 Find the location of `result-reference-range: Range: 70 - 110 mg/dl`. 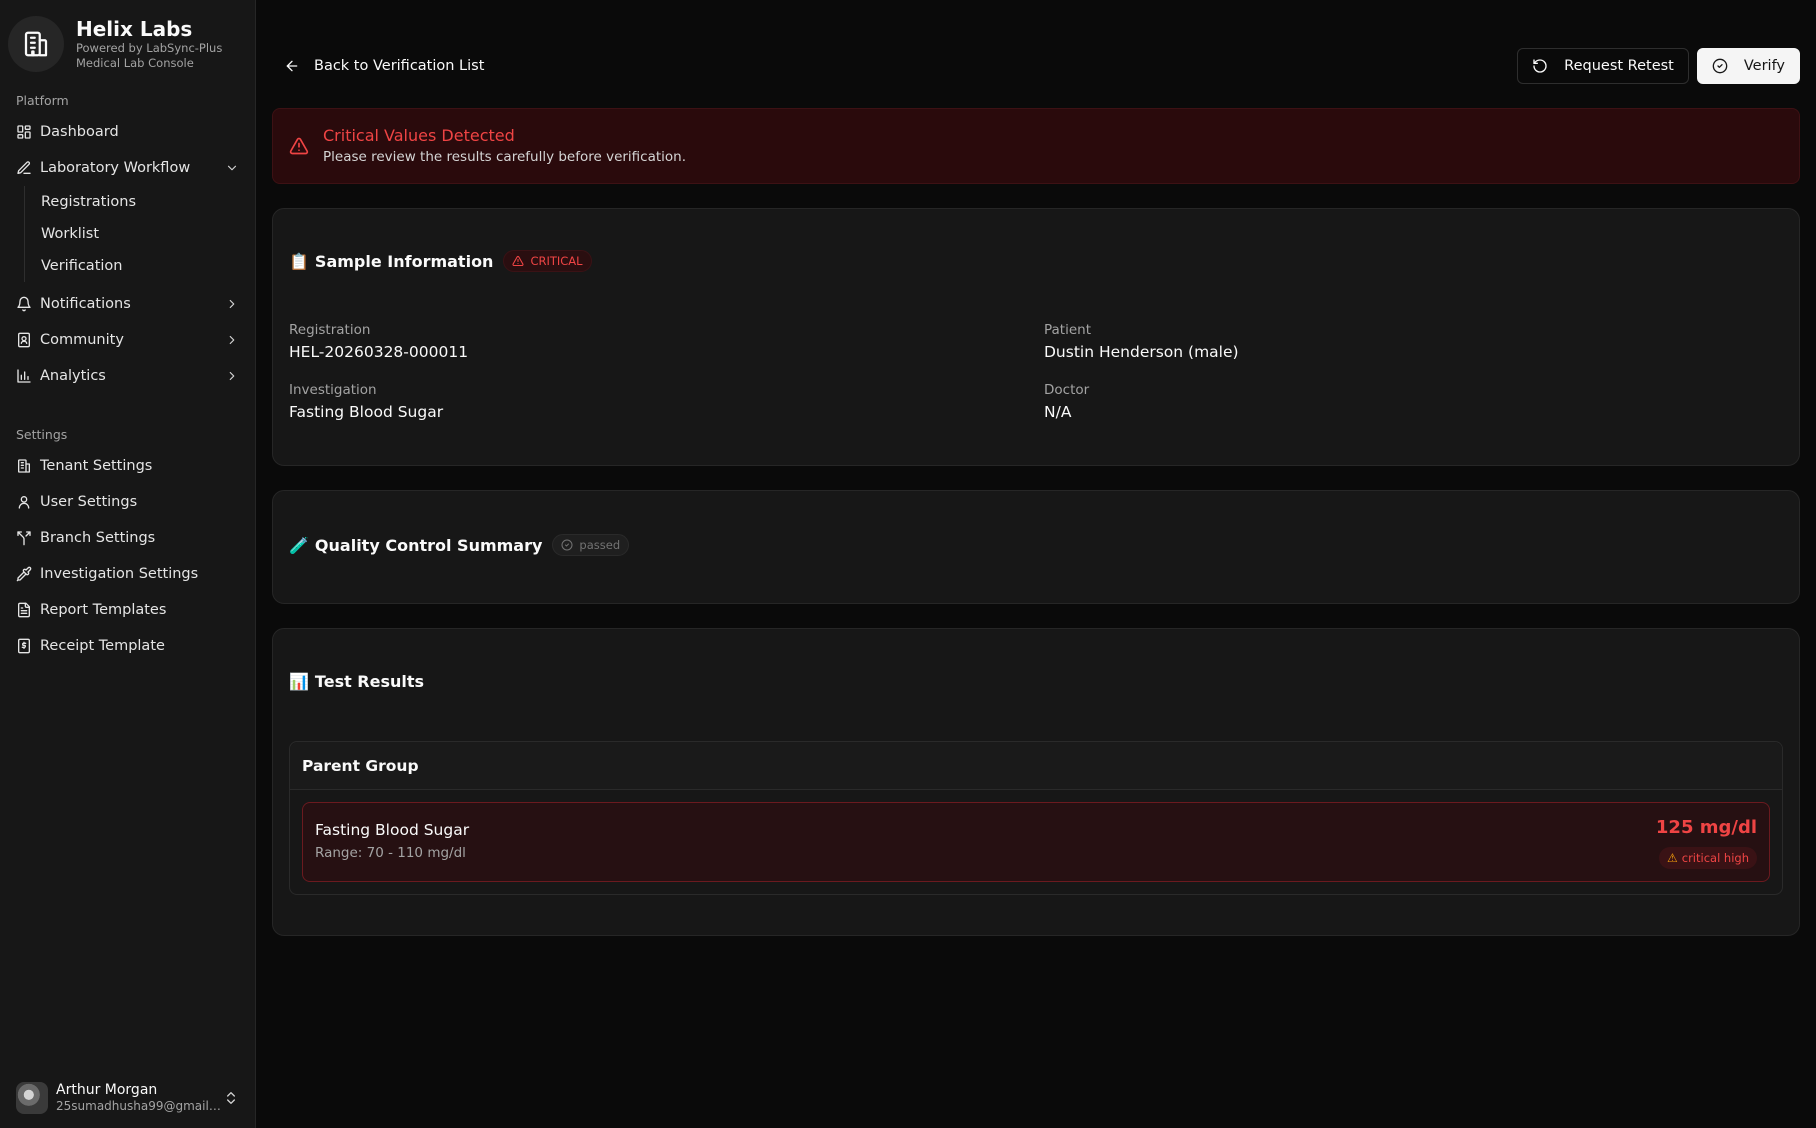

result-reference-range: Range: 70 - 110 mg/dl is located at coordinates (390, 853).